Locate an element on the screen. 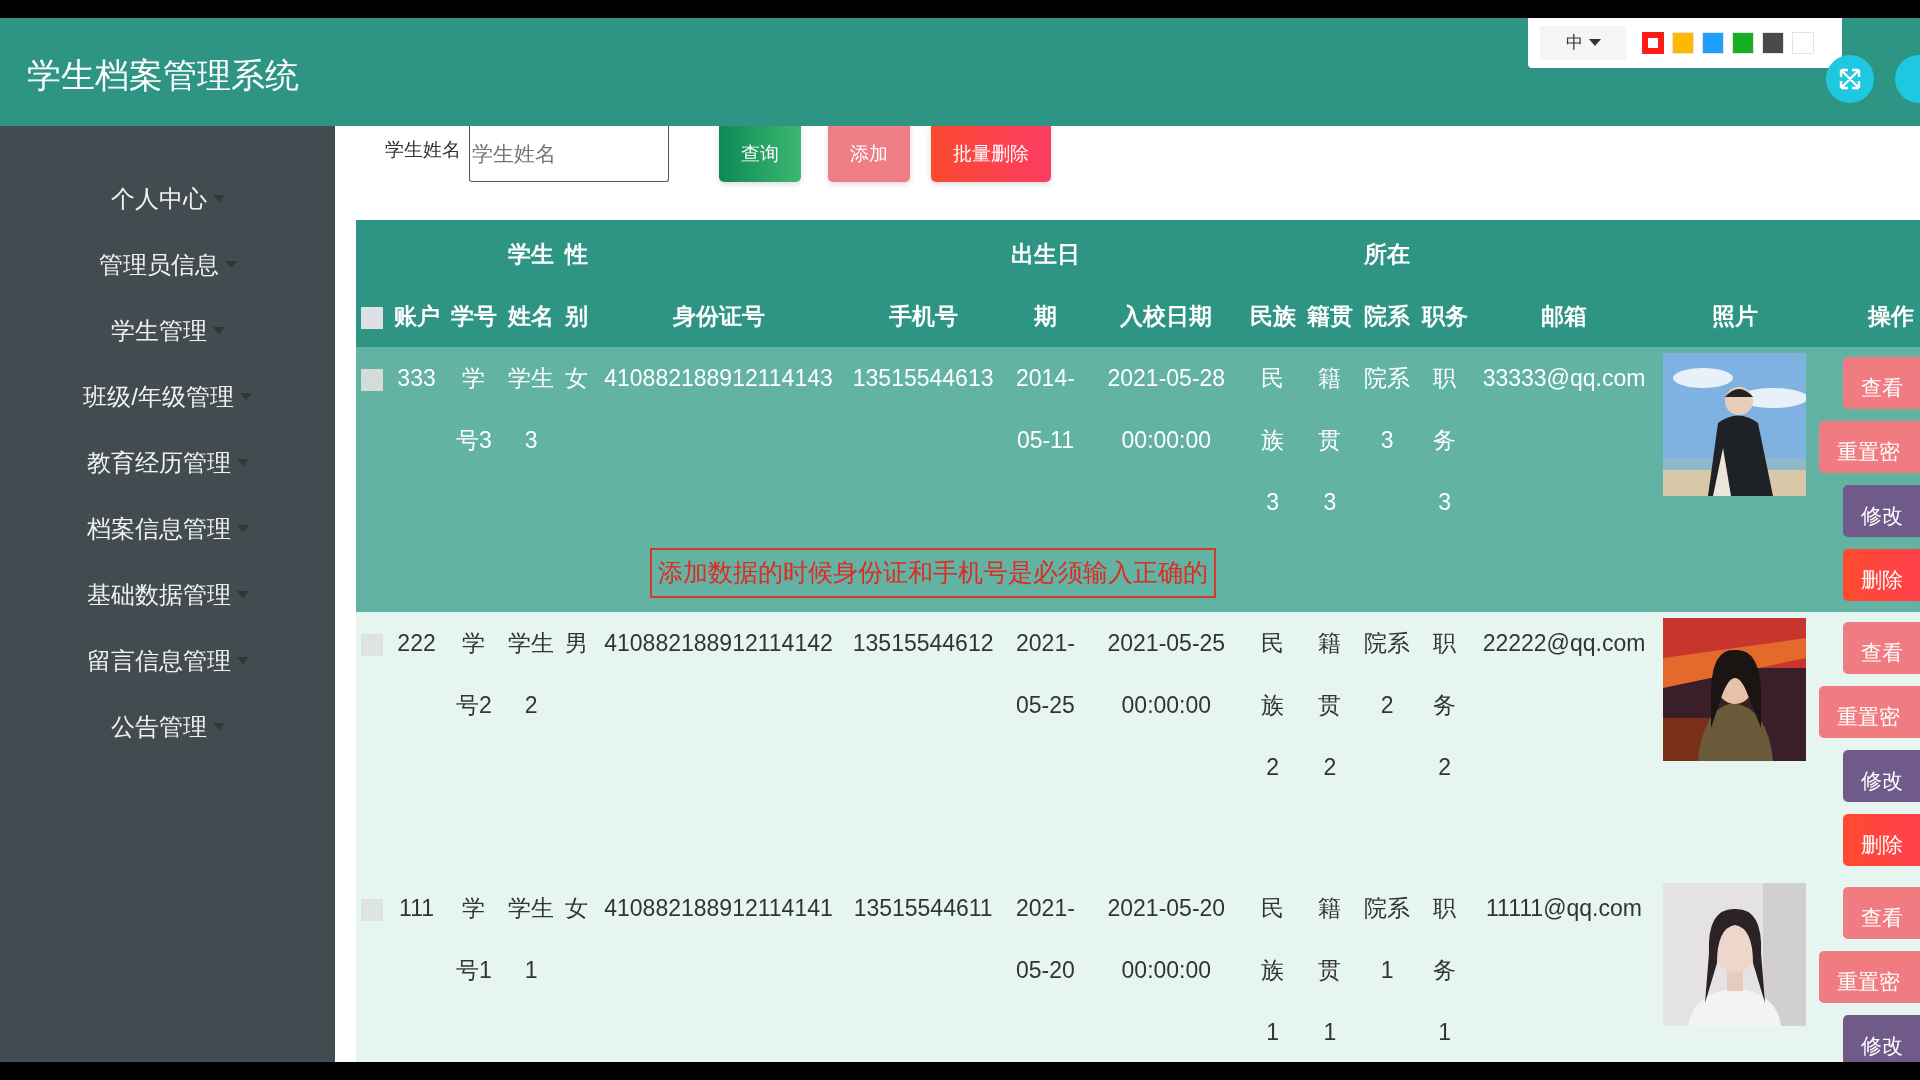 Image resolution: width=1920 pixels, height=1080 pixels. table-cell-text: 13515544612 is located at coordinates (923, 643).